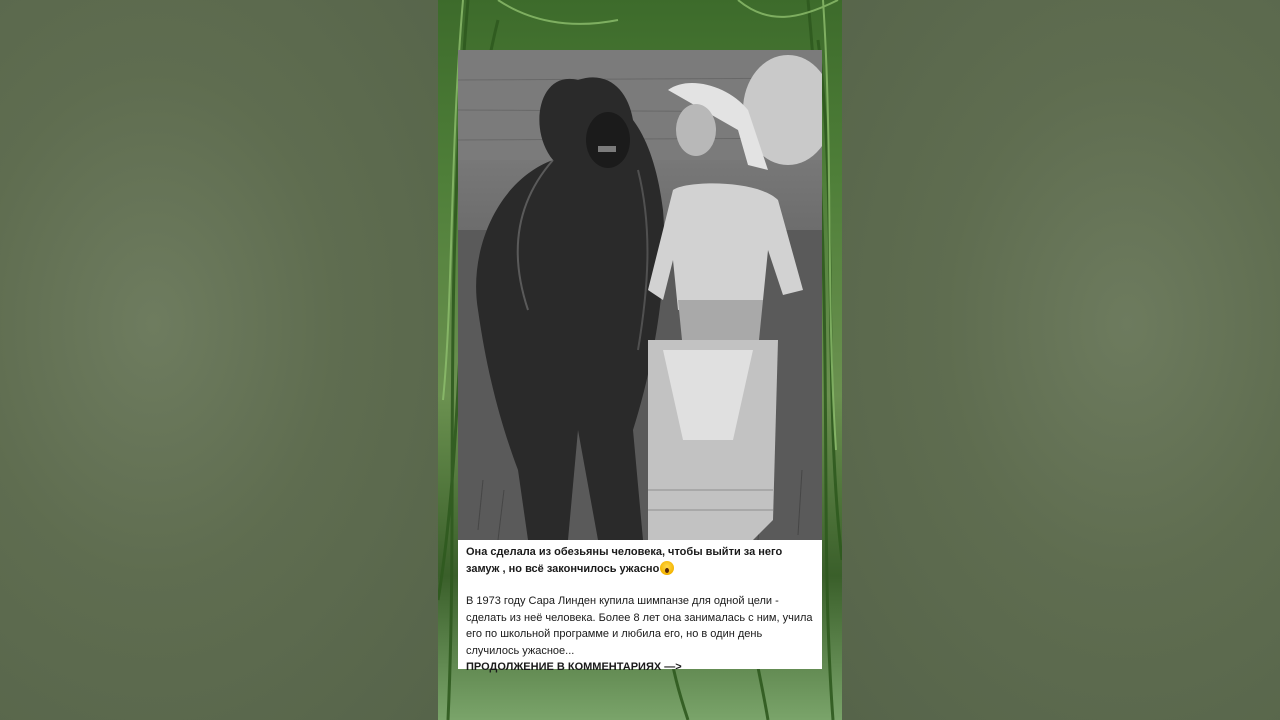 The height and width of the screenshot is (720, 1280). Describe the element at coordinates (667, 567) in the screenshot. I see `scream-emoji-icon` at that location.